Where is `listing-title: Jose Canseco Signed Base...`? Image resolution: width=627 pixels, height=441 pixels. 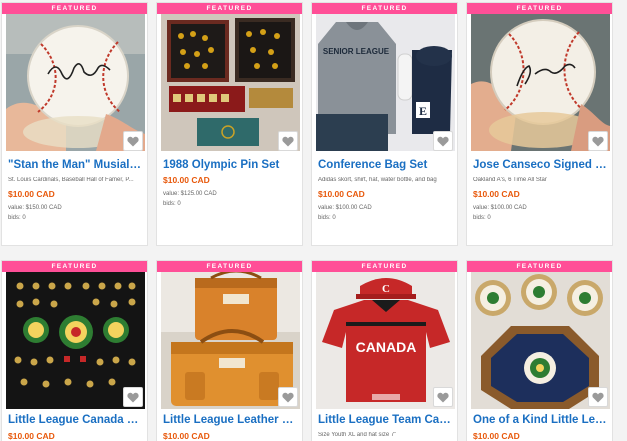
listing-title: Jose Canseco Signed Base... is located at coordinates (540, 165).